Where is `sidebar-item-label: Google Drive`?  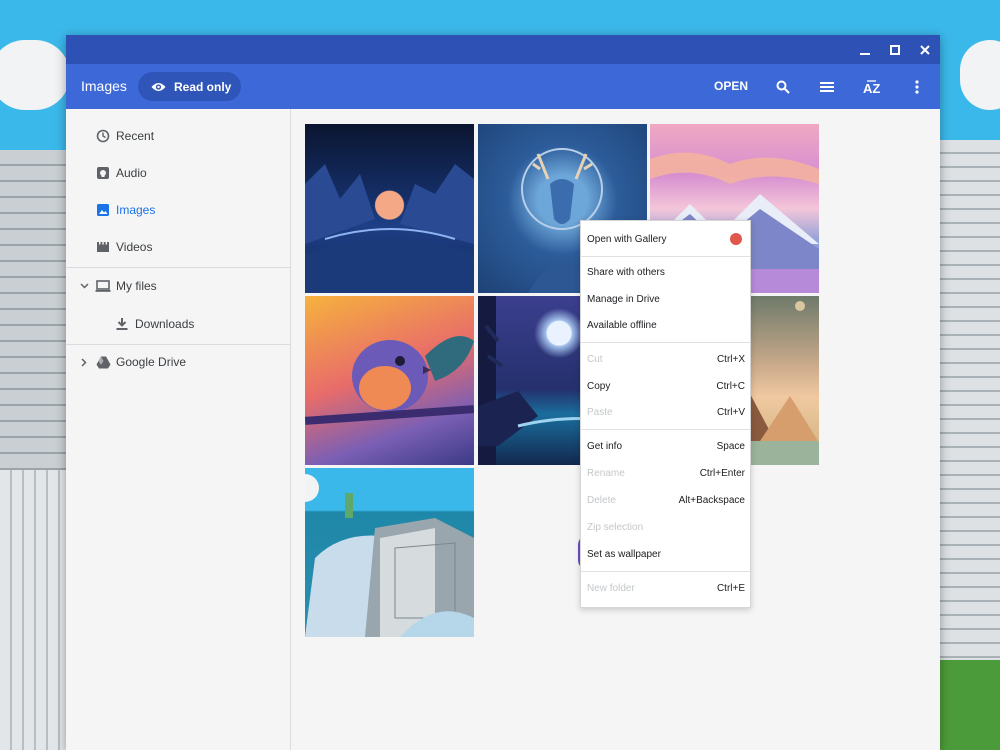
sidebar-item-label: Google Drive is located at coordinates (151, 362).